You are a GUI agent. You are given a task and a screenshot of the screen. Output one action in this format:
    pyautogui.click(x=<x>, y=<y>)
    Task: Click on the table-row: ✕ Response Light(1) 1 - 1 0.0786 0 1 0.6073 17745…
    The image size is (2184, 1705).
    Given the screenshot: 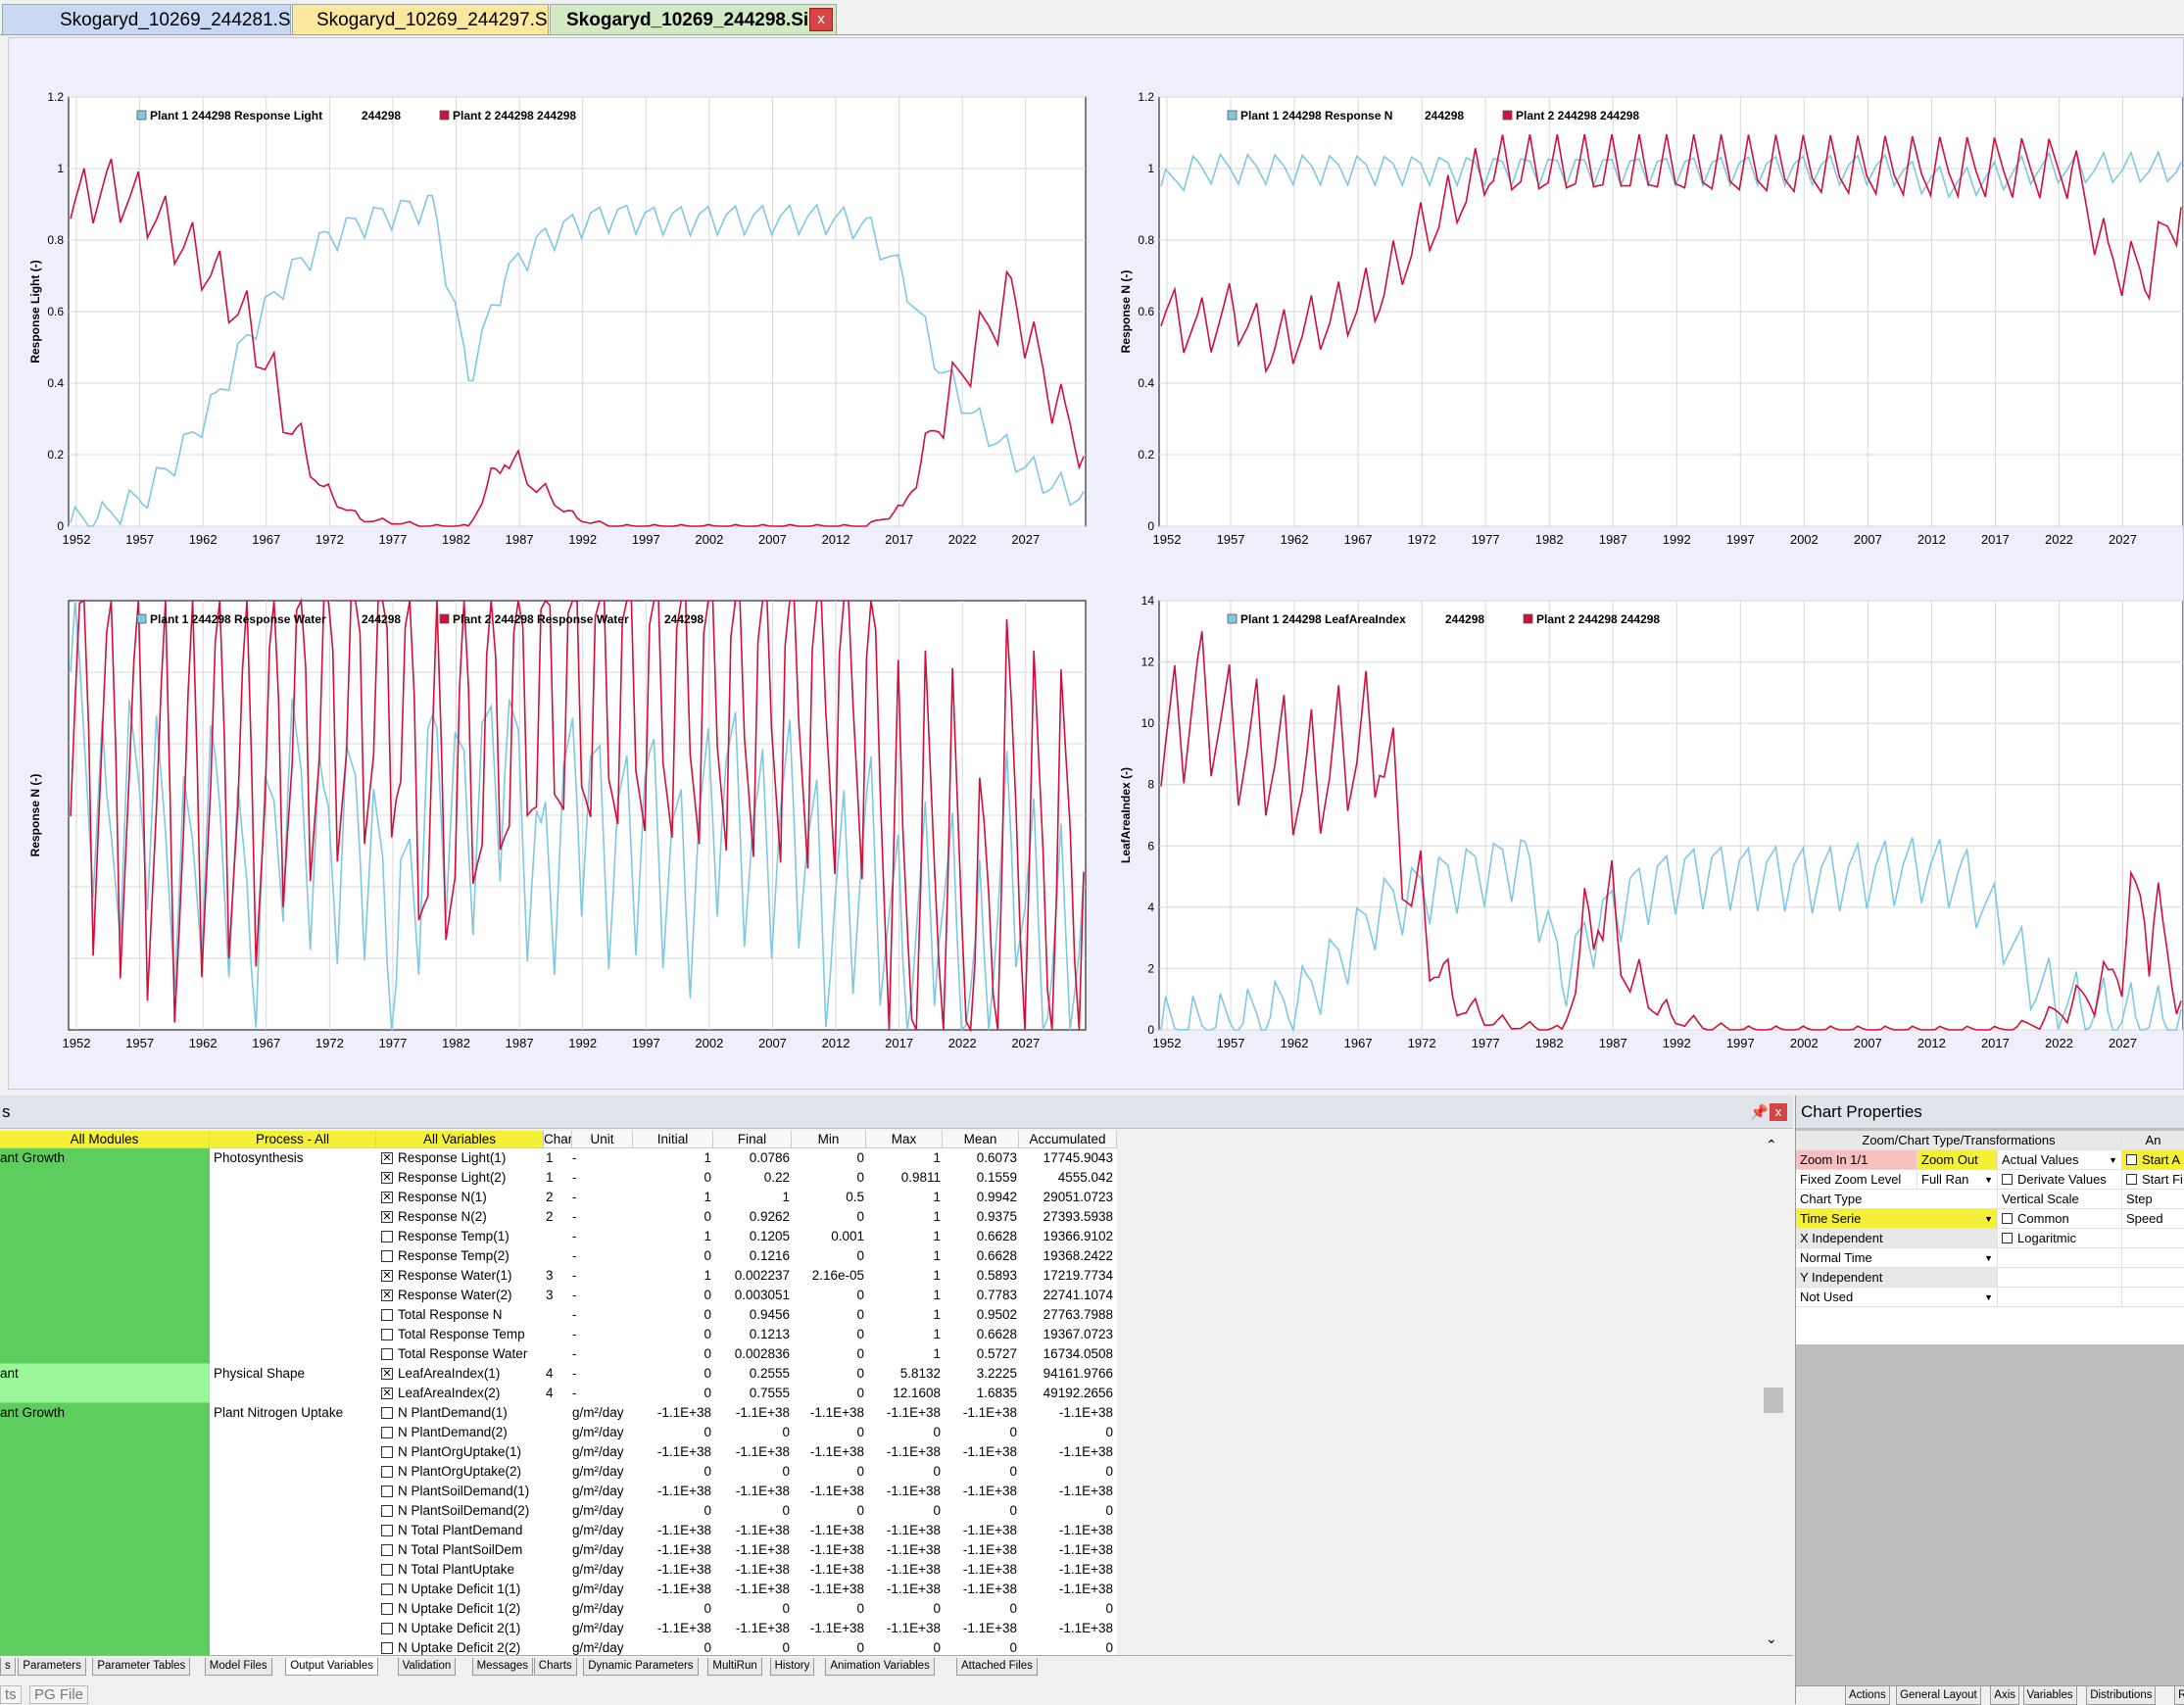 What is the action you would take?
    pyautogui.click(x=746, y=1158)
    